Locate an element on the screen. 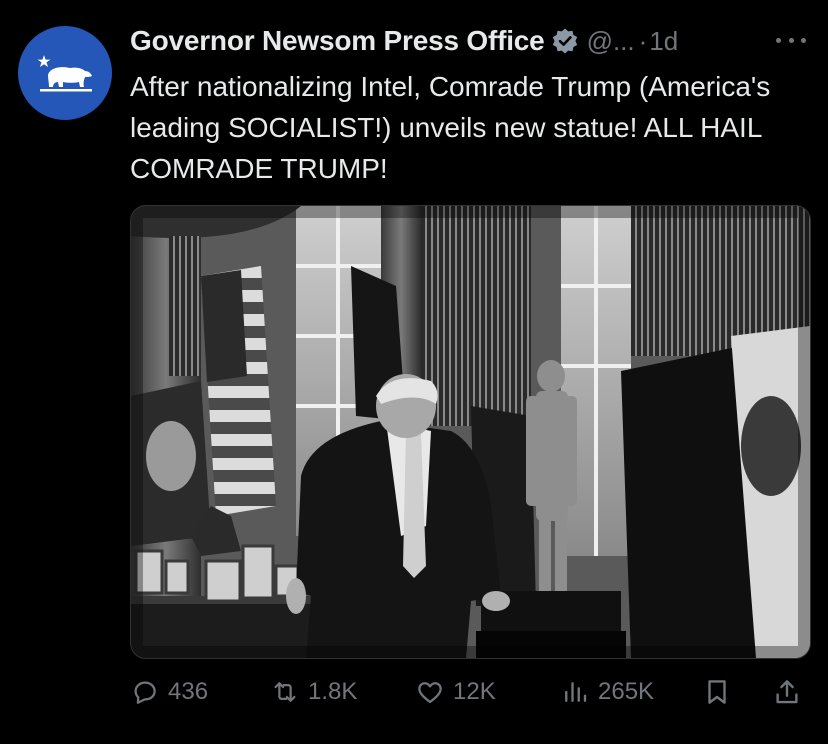 Image resolution: width=828 pixels, height=744 pixels. reply-icon is located at coordinates (145, 692).